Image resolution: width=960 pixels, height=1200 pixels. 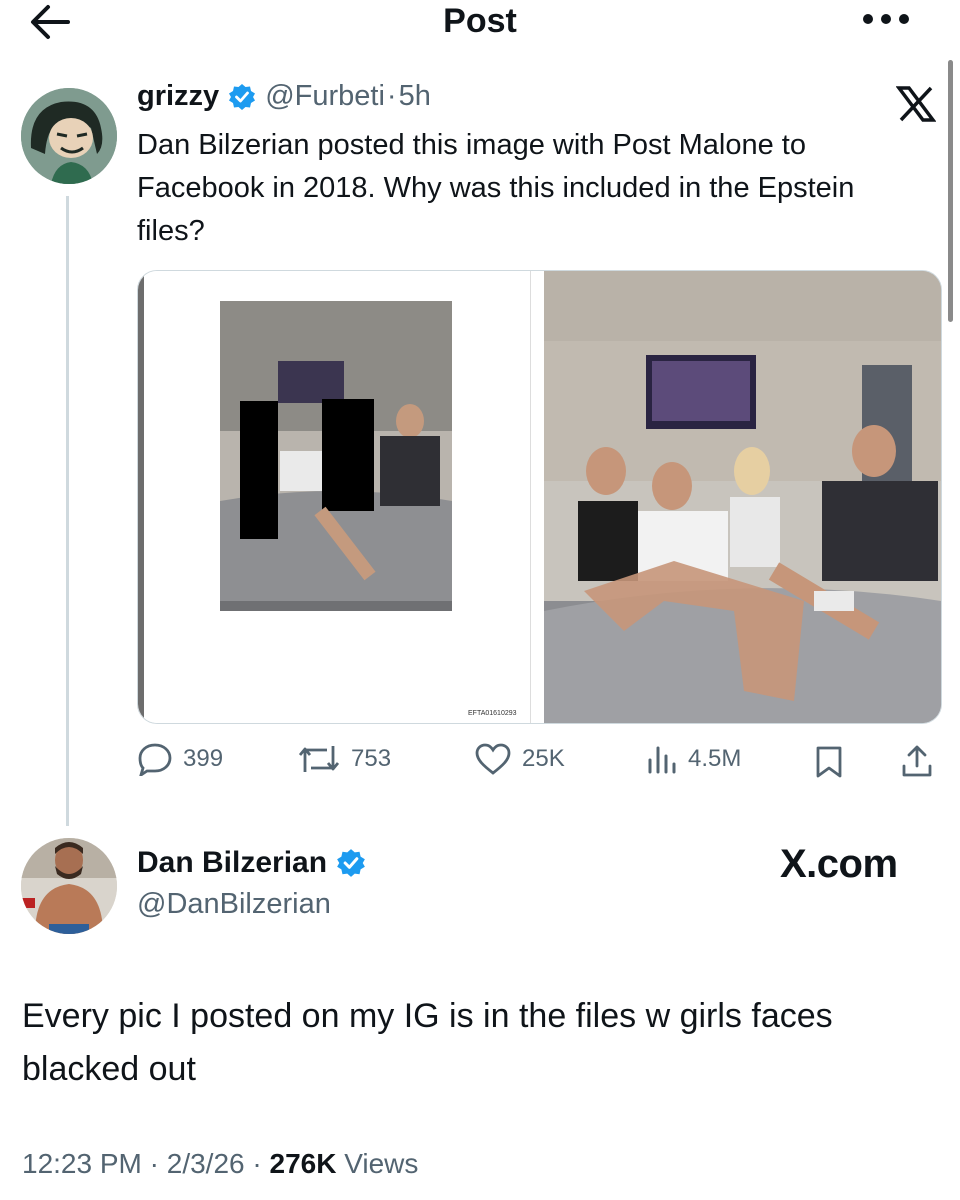 What do you see at coordinates (232, 863) in the screenshot?
I see `quoted-author-name: Dan Bilzerian` at bounding box center [232, 863].